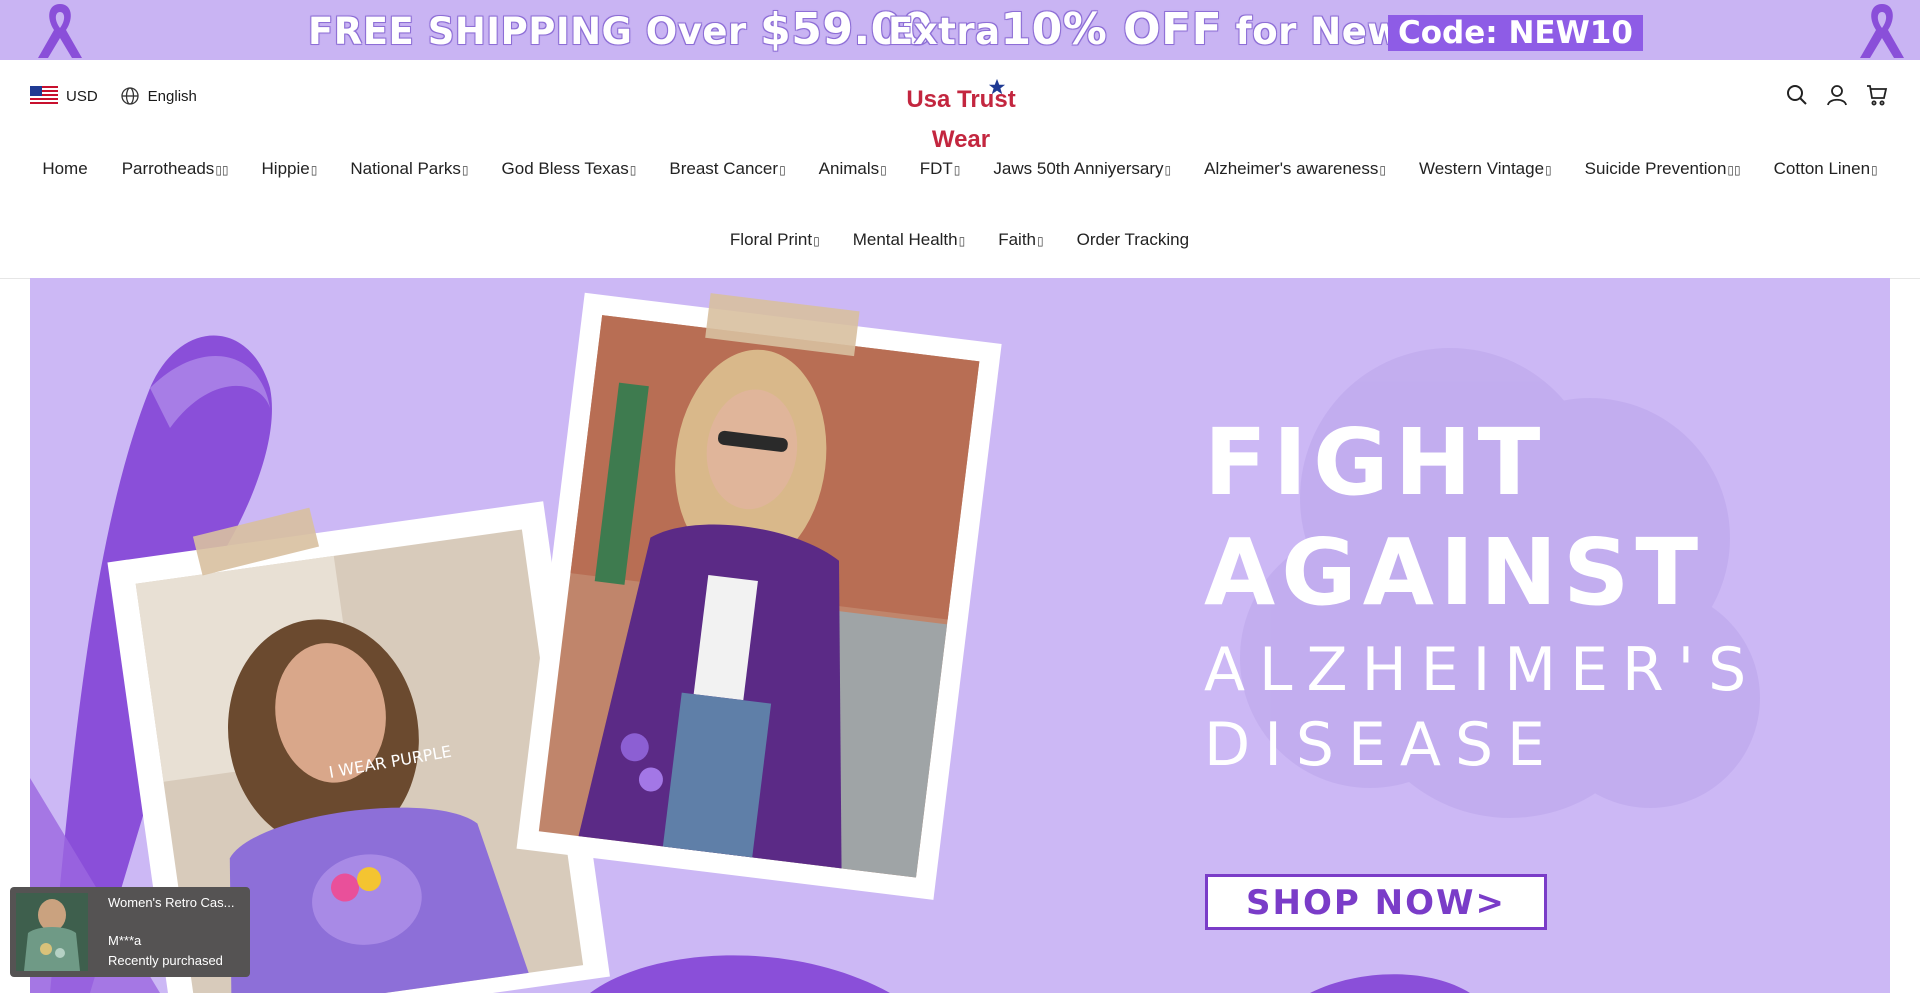 This screenshot has height=993, width=1920. What do you see at coordinates (565, 168) in the screenshot?
I see `nav-label: God Bless Texas` at bounding box center [565, 168].